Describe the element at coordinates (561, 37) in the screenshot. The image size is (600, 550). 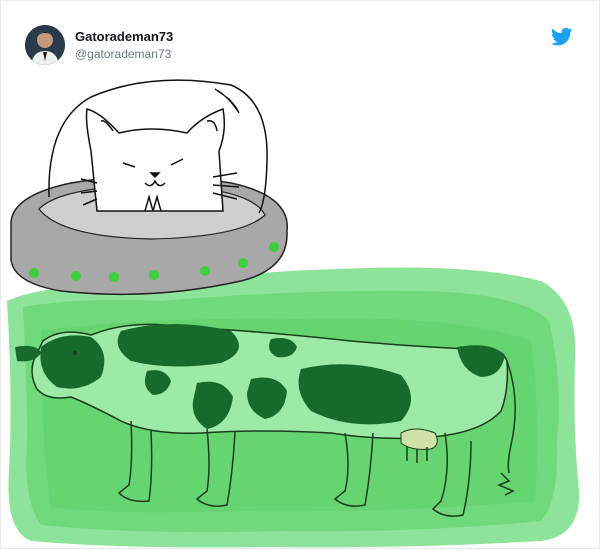
I see `twitter-bird-icon` at that location.